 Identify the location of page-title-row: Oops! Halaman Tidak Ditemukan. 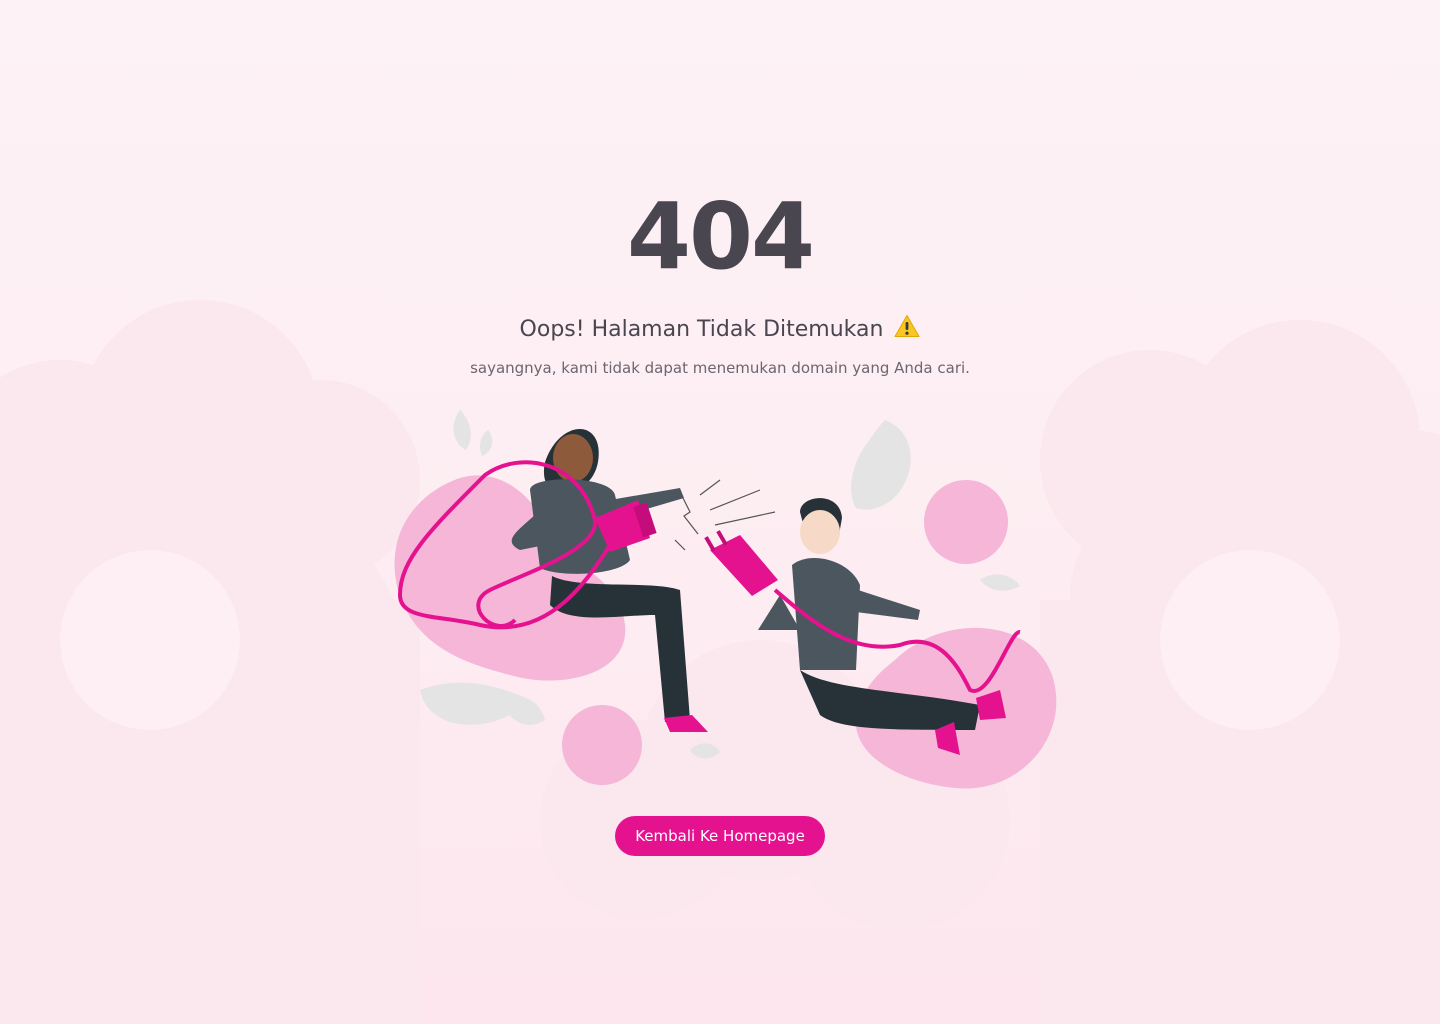
(720, 330).